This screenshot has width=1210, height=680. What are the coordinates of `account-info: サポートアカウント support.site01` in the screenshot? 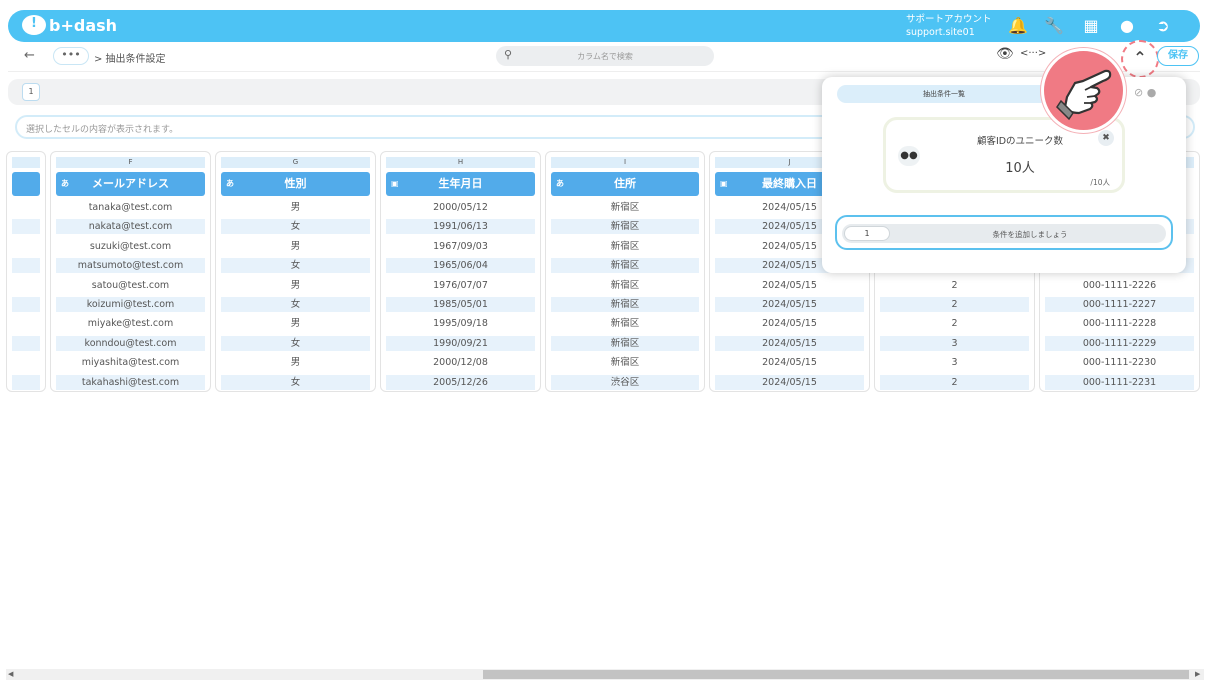 It's located at (949, 26).